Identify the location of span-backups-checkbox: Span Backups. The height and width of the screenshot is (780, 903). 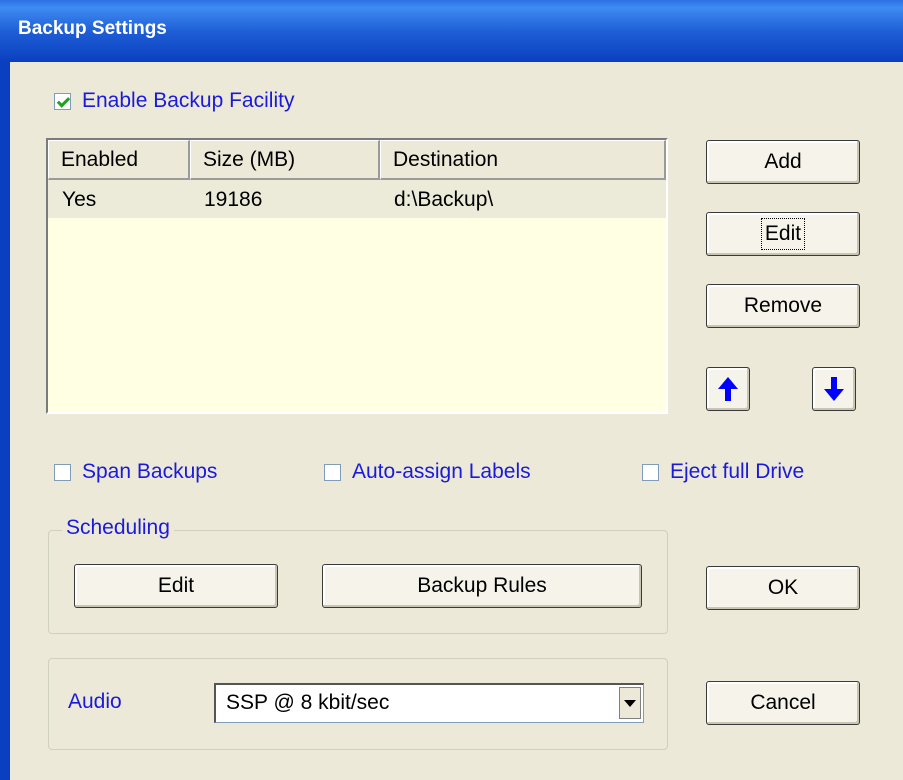
(135, 472).